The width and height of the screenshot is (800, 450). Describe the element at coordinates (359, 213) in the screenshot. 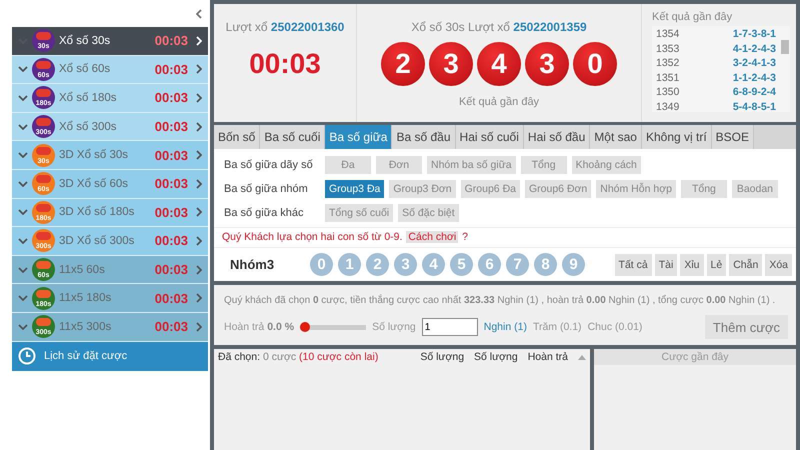

I see `option-button: Tổng số cuối` at that location.